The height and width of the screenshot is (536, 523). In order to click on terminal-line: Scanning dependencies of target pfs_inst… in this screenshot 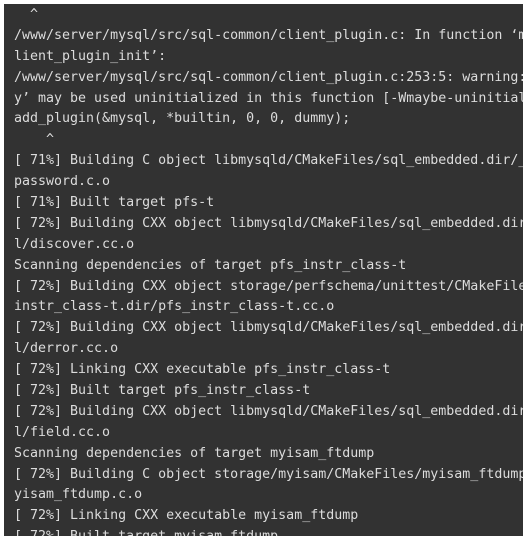, I will do `click(210, 265)`.